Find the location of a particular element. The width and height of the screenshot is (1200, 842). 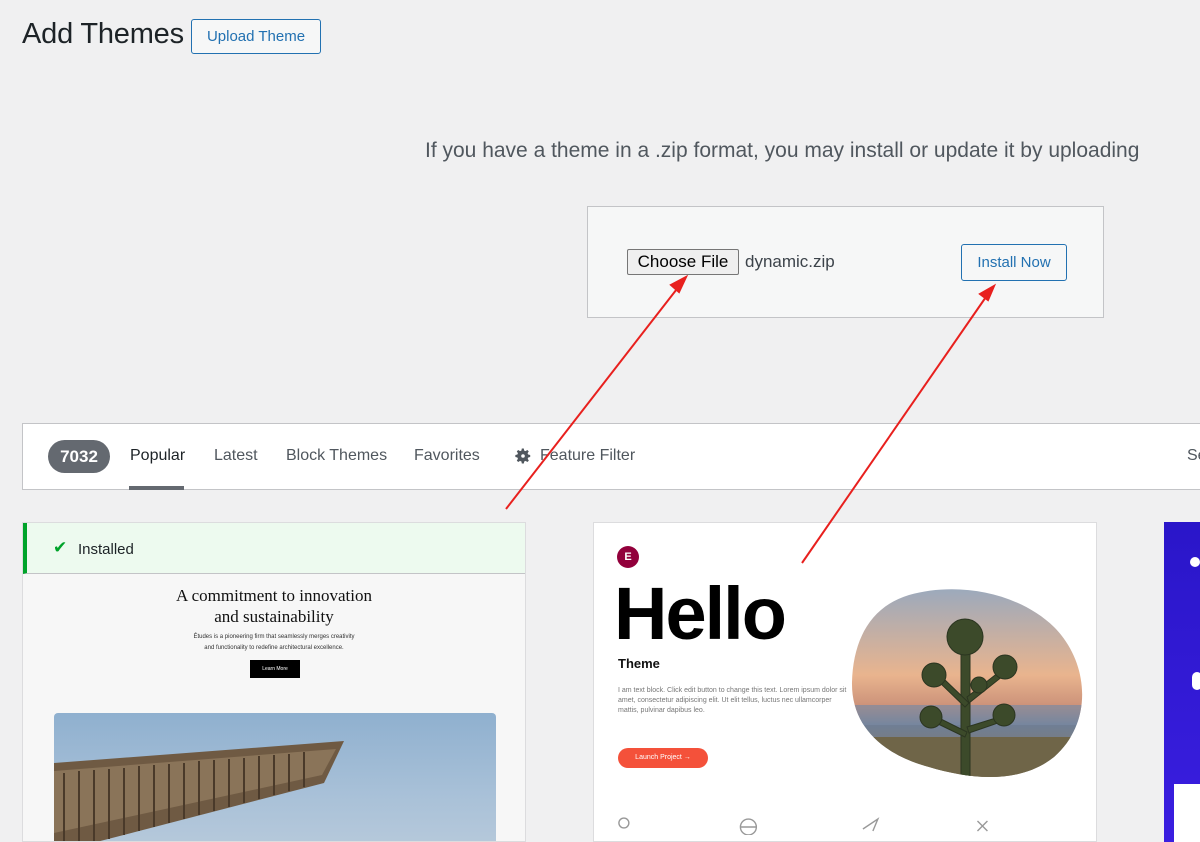

install-now-button: Install Now is located at coordinates (1014, 262).